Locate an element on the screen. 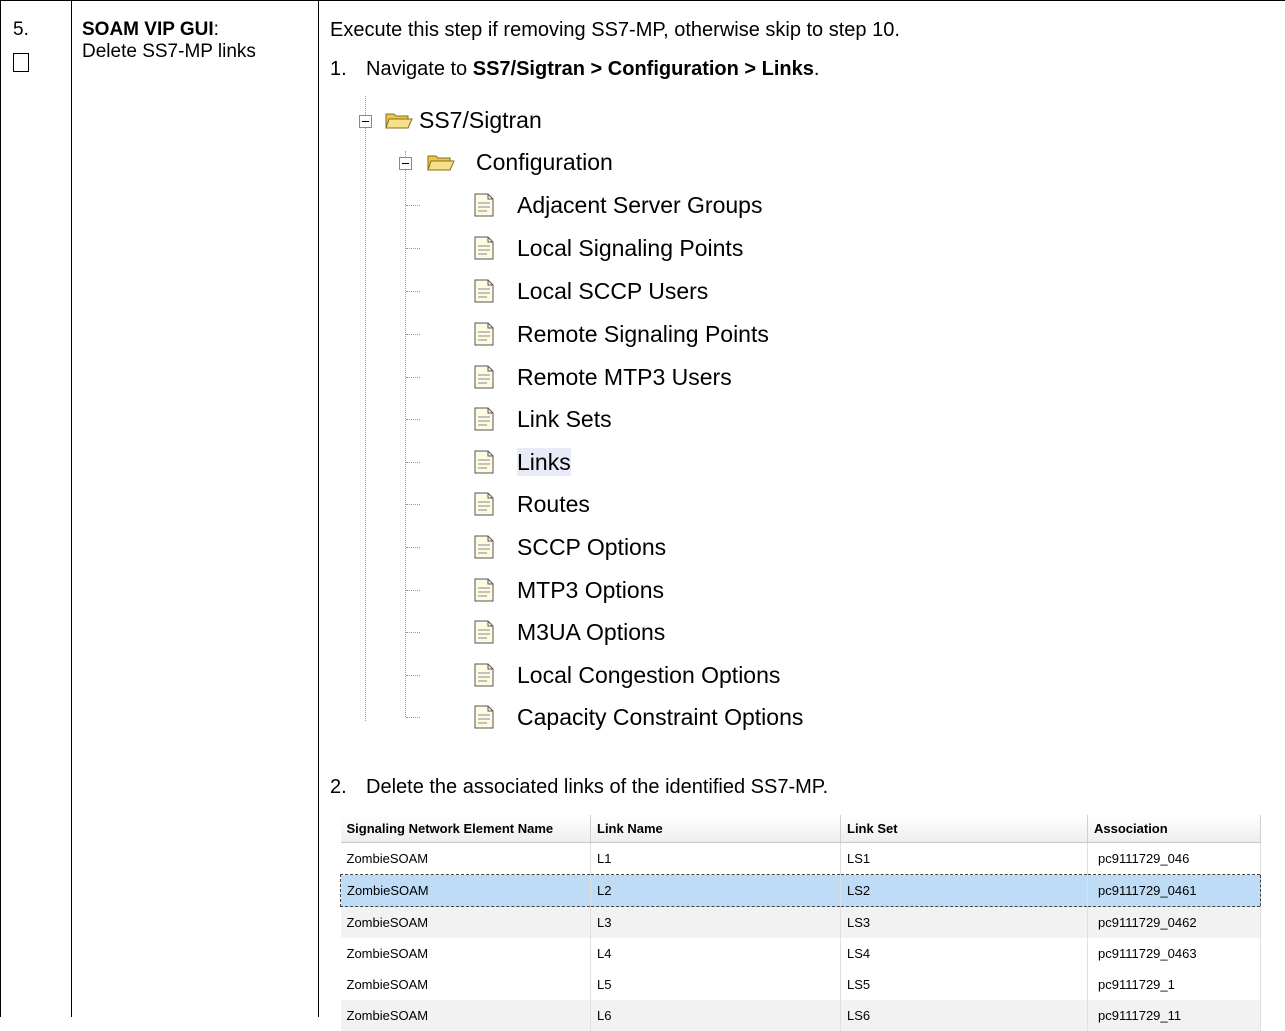 Image resolution: width=1285 pixels, height=1031 pixels. tree-item-selected-label: Links is located at coordinates (544, 462).